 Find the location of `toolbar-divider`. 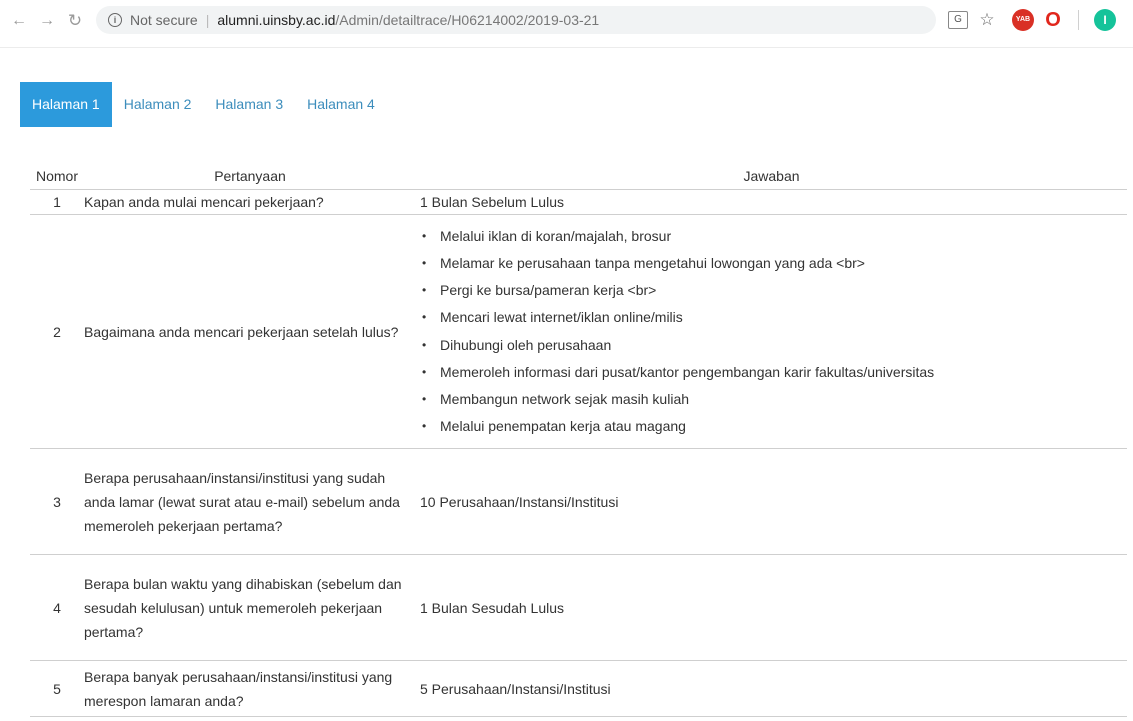

toolbar-divider is located at coordinates (1078, 20).